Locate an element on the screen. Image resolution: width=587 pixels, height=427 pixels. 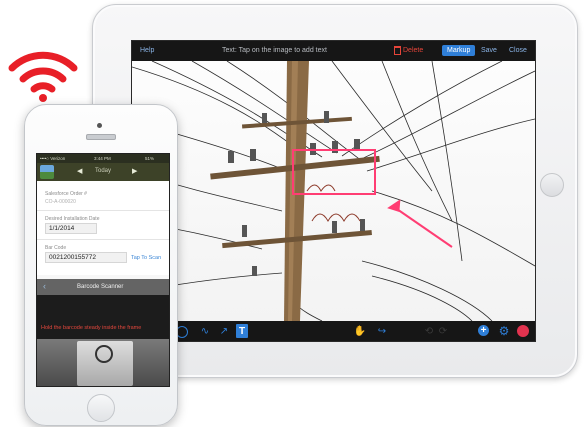
next-day-button: ▶ is located at coordinates (134, 171).